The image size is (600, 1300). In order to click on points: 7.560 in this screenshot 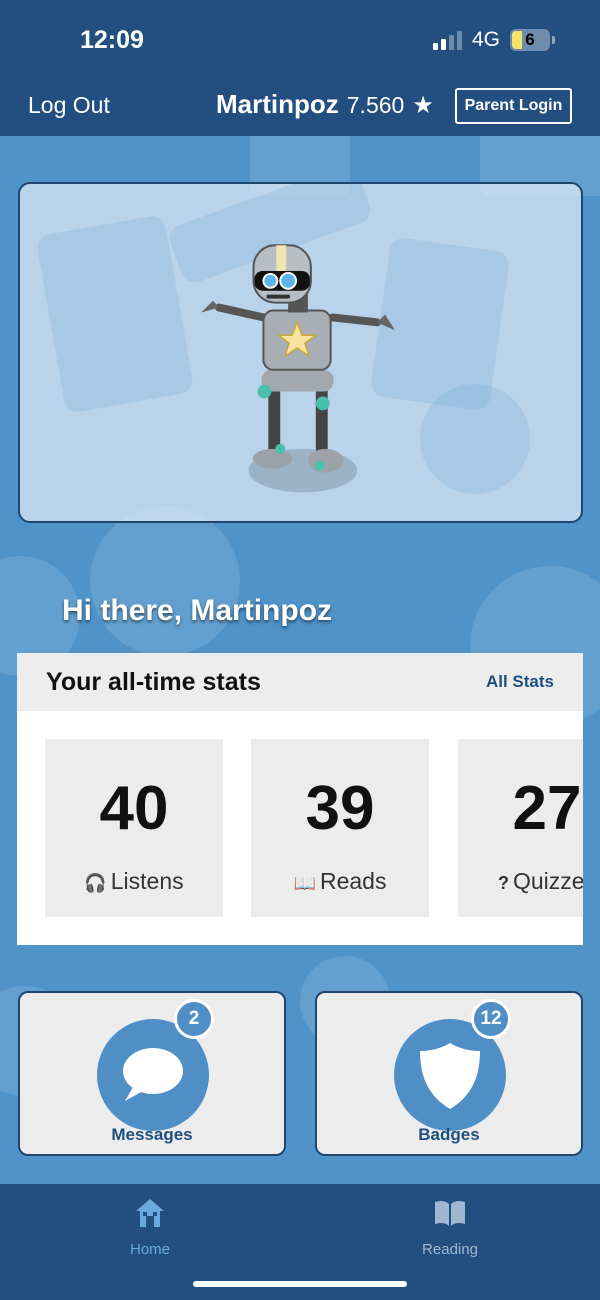, I will do `click(375, 105)`.